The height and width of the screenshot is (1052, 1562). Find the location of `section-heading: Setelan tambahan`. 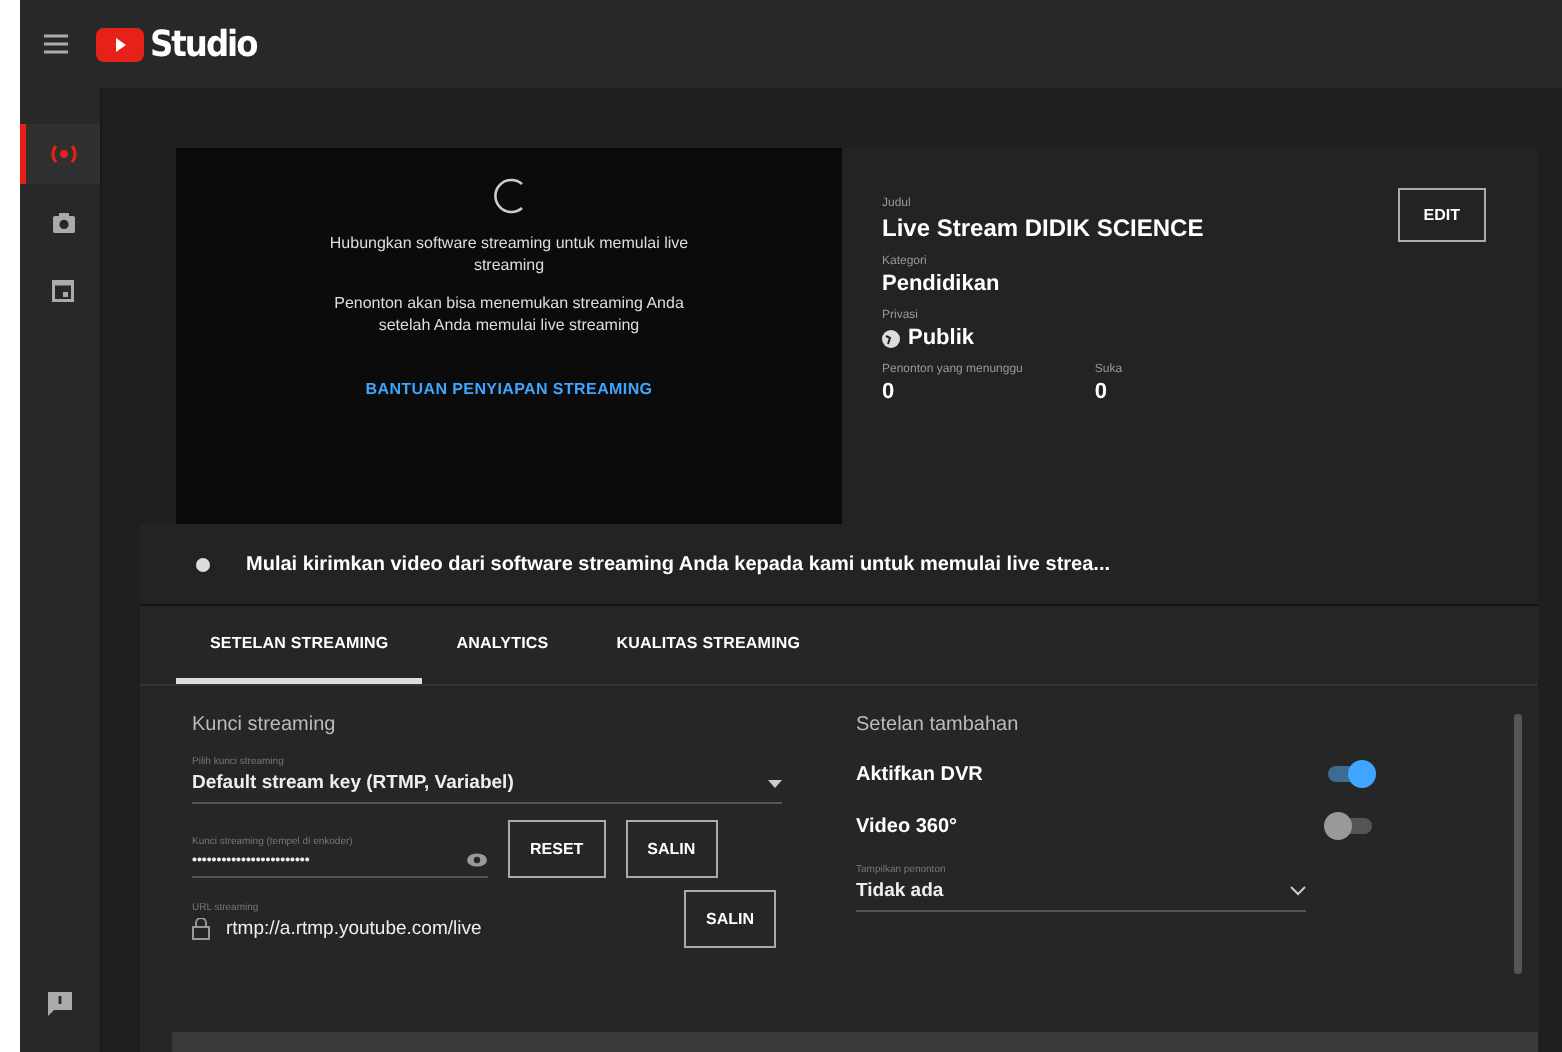

section-heading: Setelan tambahan is located at coordinates (938, 725).